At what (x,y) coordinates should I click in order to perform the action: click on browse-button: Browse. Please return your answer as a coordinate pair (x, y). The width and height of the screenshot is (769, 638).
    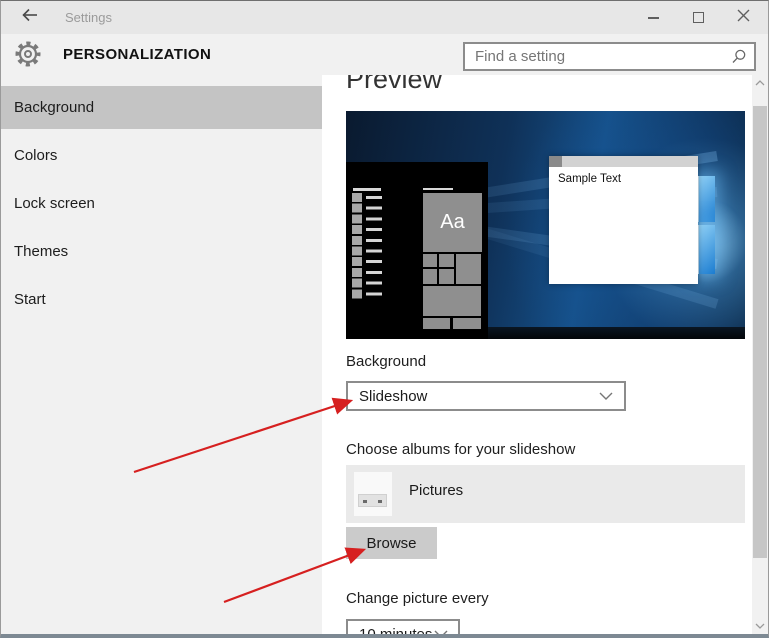
    Looking at the image, I should click on (391, 543).